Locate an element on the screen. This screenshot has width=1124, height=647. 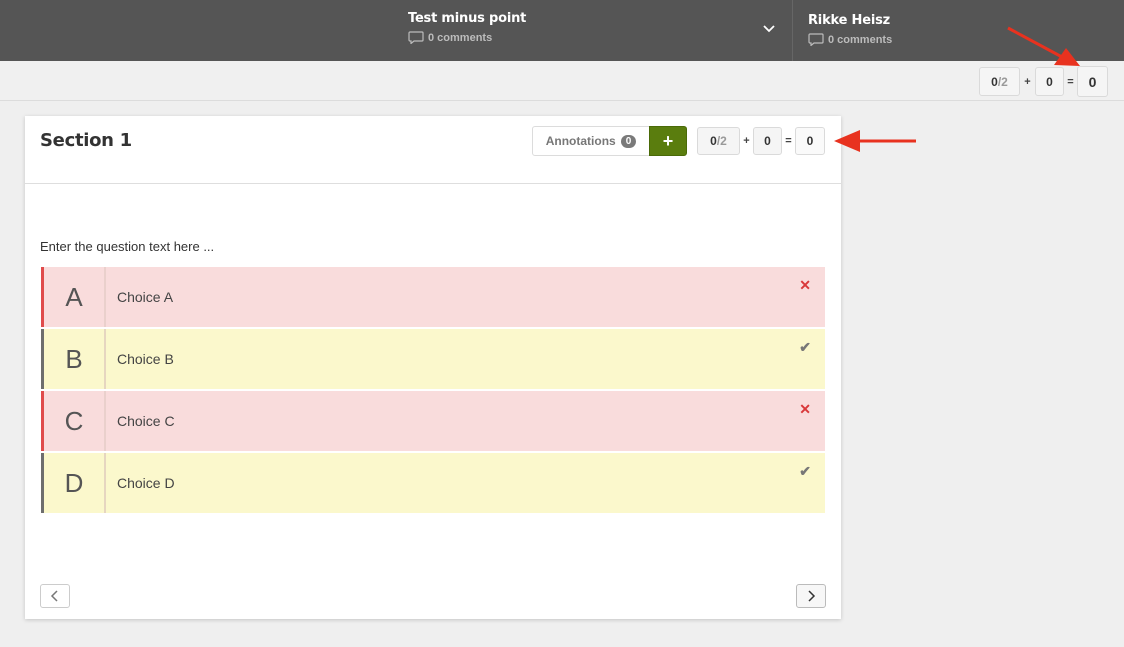
choice-label: Choice C is located at coordinates (146, 421).